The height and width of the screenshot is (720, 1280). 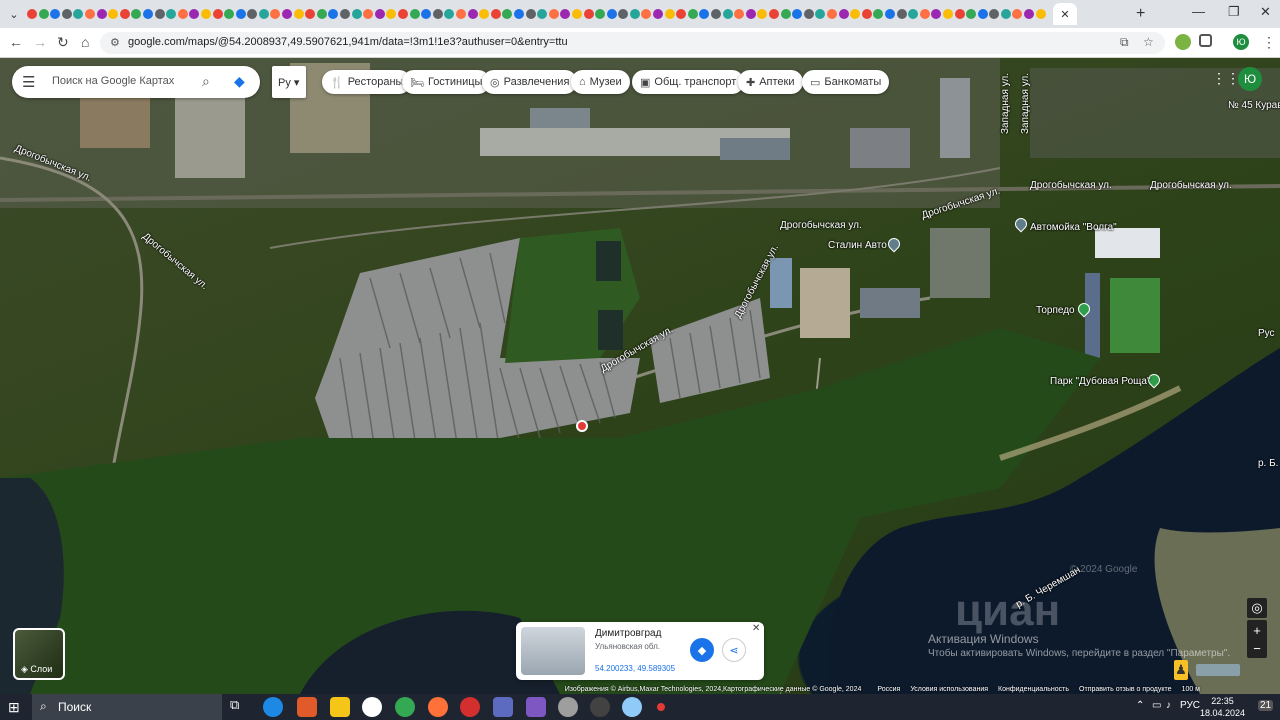 I want to click on country-link: Россия, so click(x=888, y=689).